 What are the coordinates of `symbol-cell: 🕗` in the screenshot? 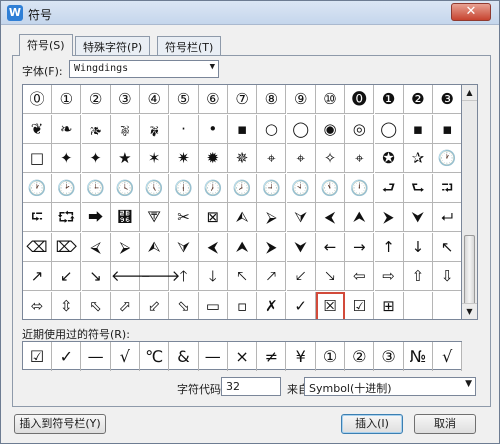 It's located at (243, 188).